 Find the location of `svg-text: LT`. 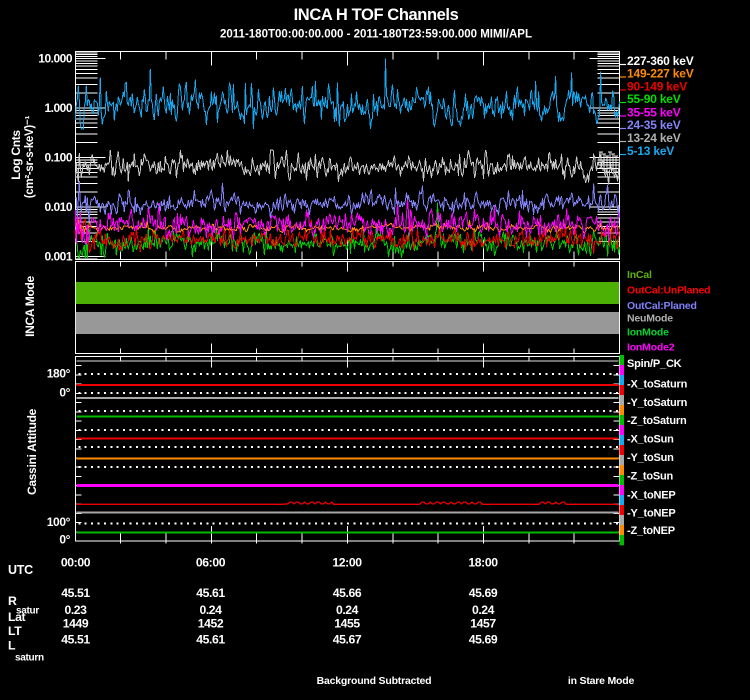

svg-text: LT is located at coordinates (15, 631).